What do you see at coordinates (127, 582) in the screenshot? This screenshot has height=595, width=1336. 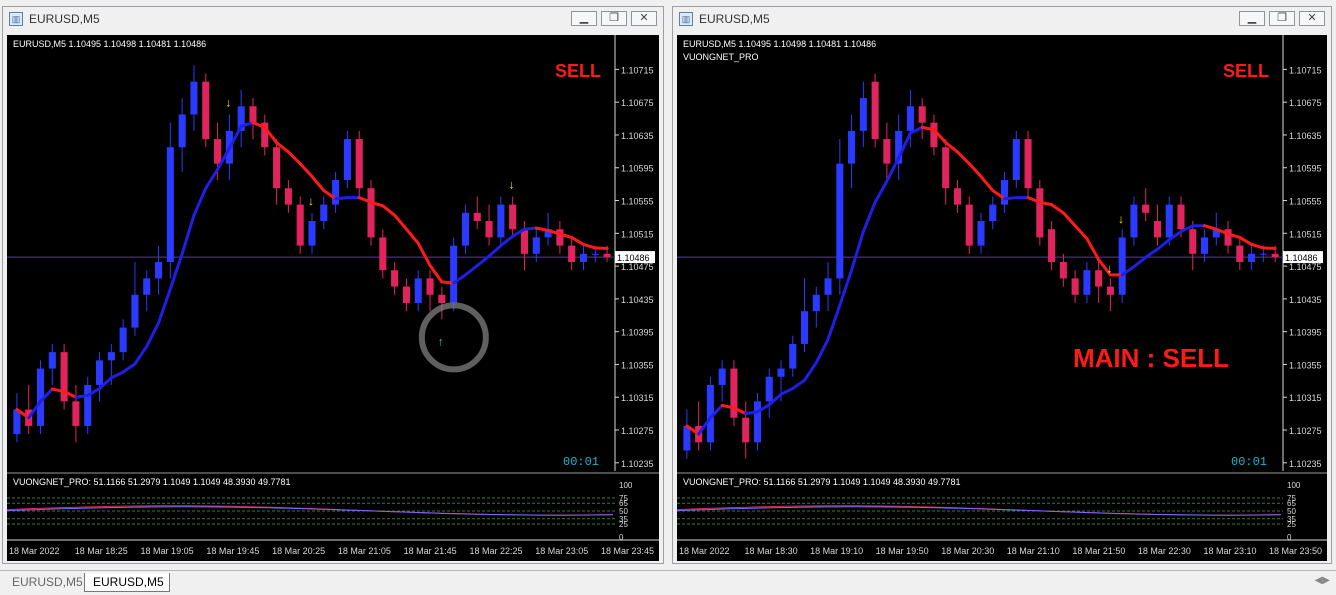 I see `tab-eurusd-m5-2: EURUSD,M5` at bounding box center [127, 582].